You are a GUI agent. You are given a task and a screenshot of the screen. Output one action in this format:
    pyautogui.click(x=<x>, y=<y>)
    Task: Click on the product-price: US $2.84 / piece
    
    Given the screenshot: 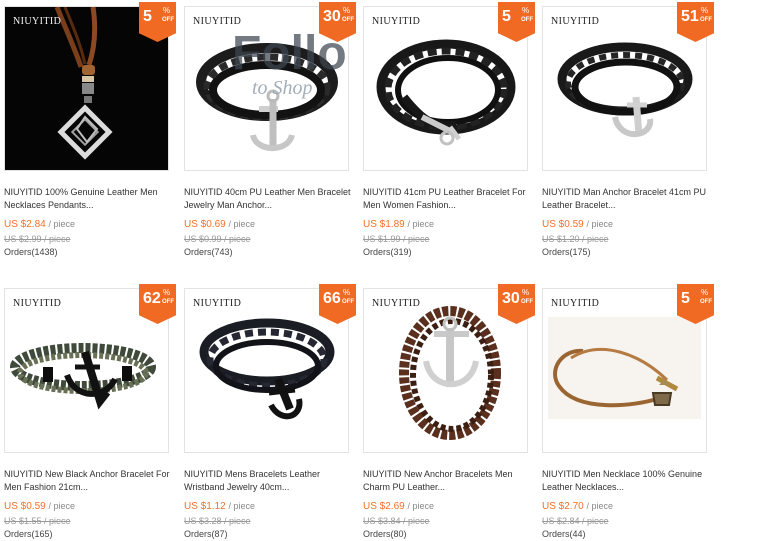 What is the action you would take?
    pyautogui.click(x=89, y=224)
    